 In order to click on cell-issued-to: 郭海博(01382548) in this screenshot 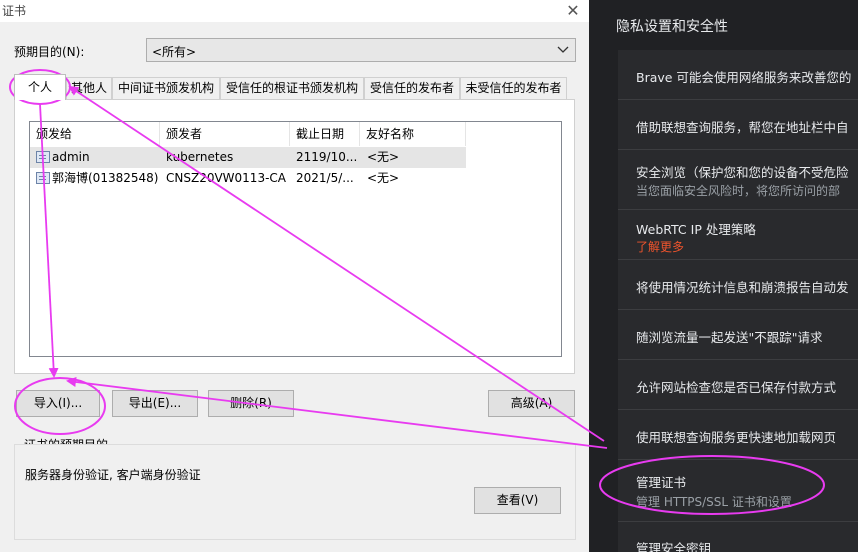, I will do `click(105, 178)`.